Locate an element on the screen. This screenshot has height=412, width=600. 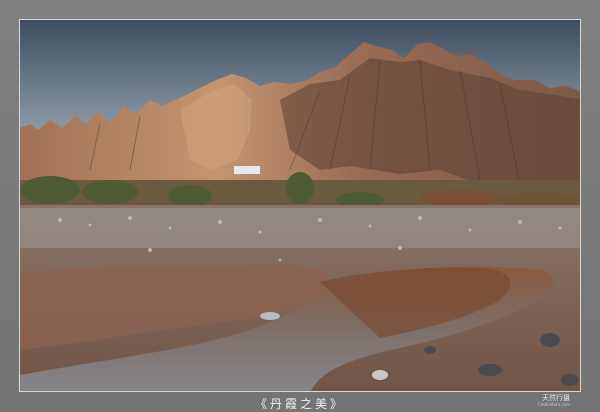
photo-caption: 《丹霞之美》 is located at coordinates (299, 404).